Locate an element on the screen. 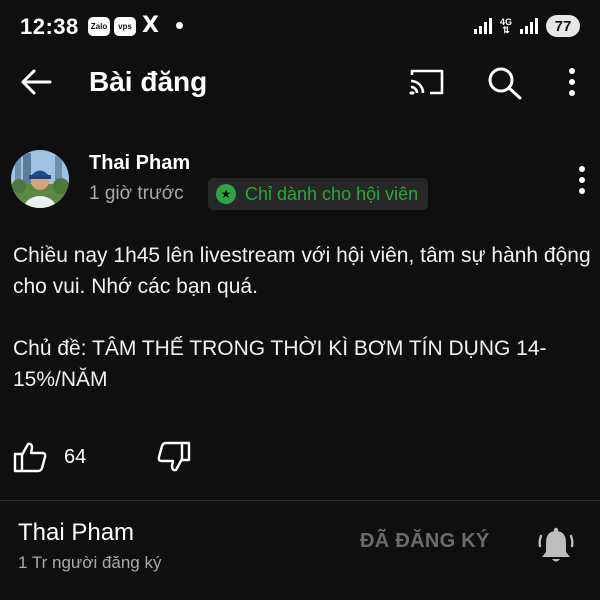  post-menu-button is located at coordinates (582, 180).